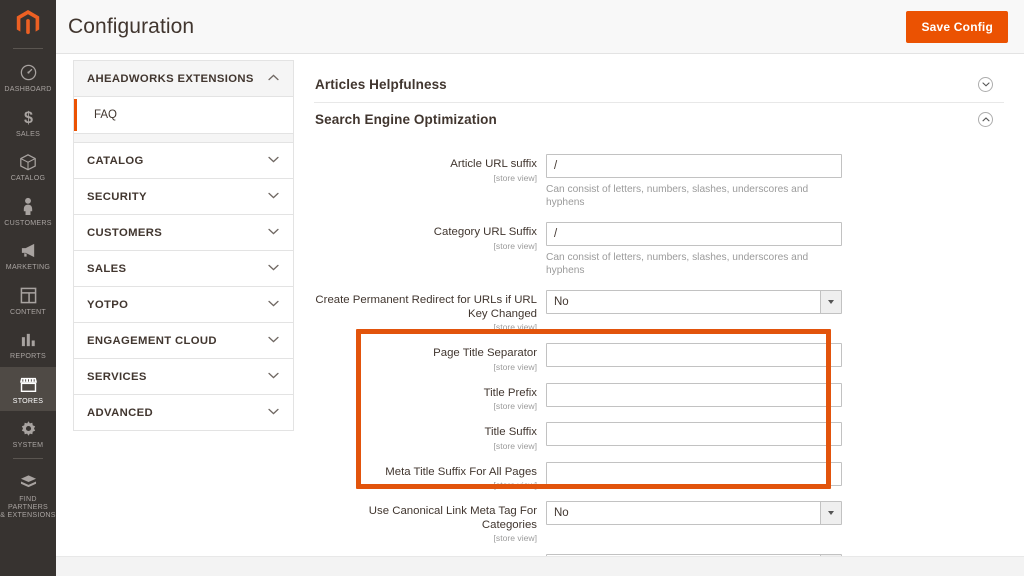 The width and height of the screenshot is (1024, 576). Describe the element at coordinates (183, 413) in the screenshot. I see `nav-section-advanced: ADVANCED` at that location.